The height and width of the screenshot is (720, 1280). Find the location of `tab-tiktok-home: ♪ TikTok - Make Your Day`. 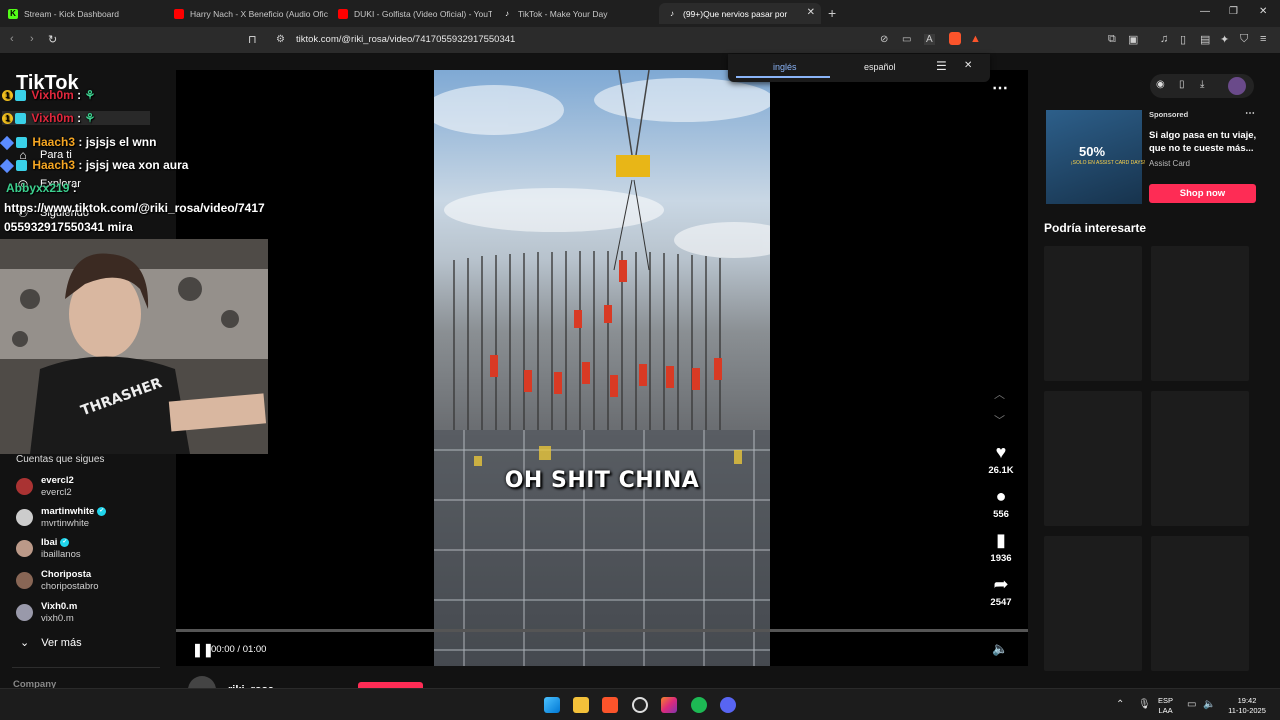

tab-tiktok-home: ♪ TikTok - Make Your Day is located at coordinates (575, 13).